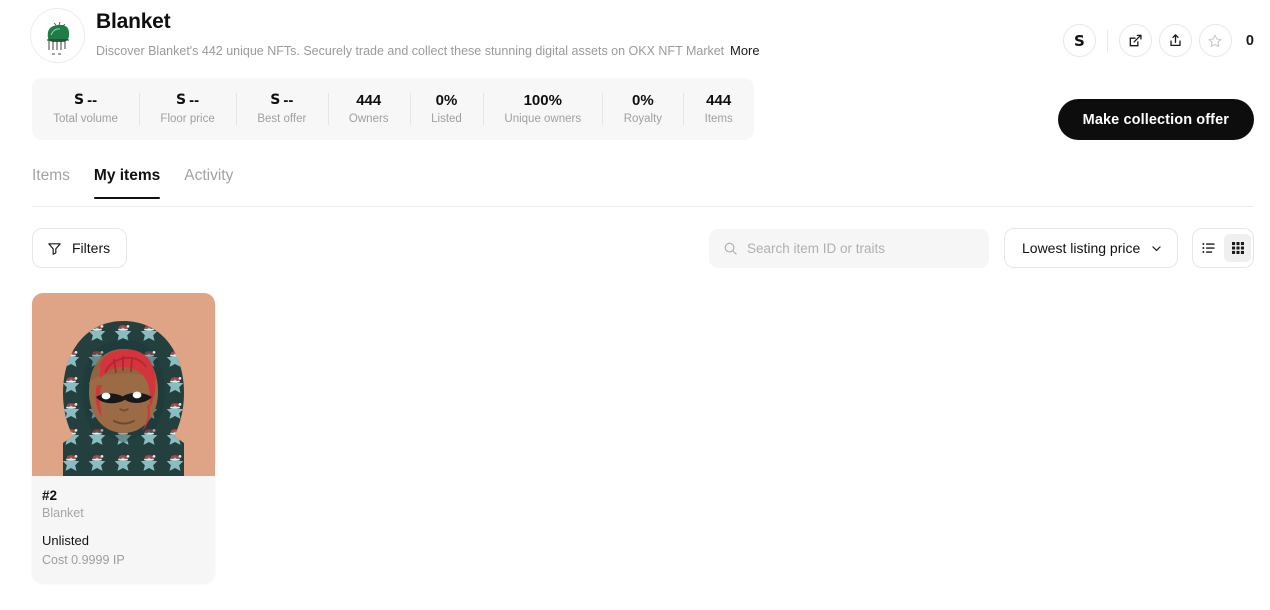  I want to click on tab-activity: Activity, so click(208, 182).